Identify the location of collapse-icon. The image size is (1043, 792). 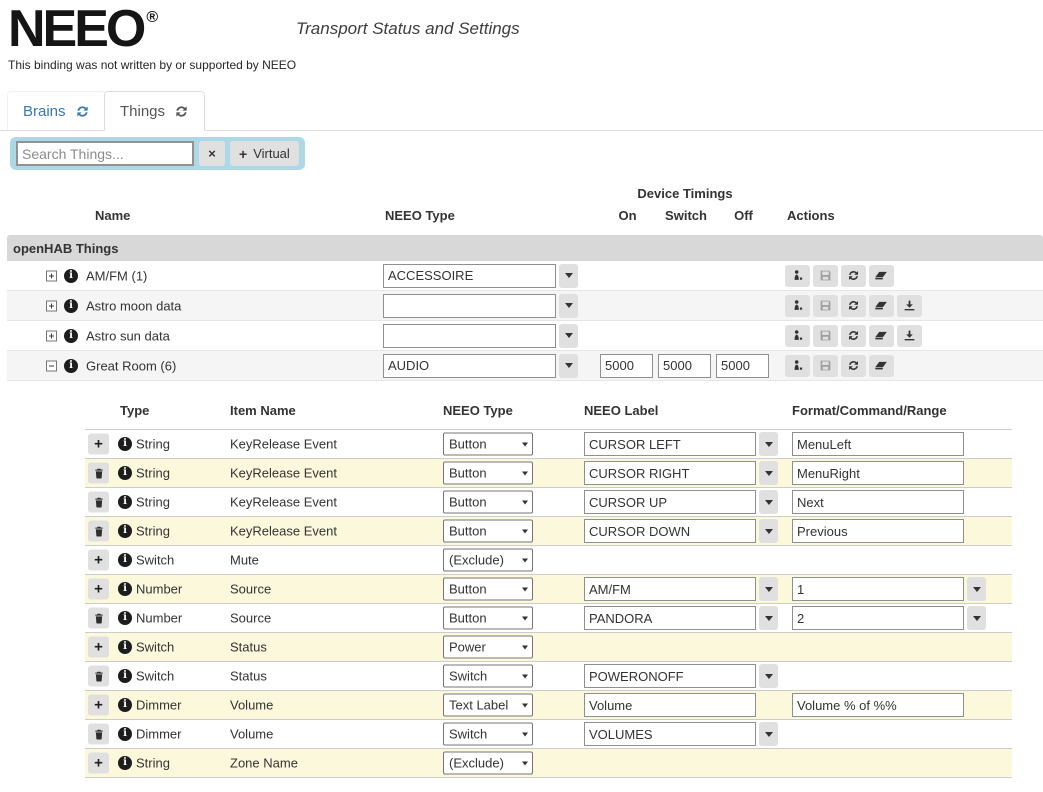
(51, 365).